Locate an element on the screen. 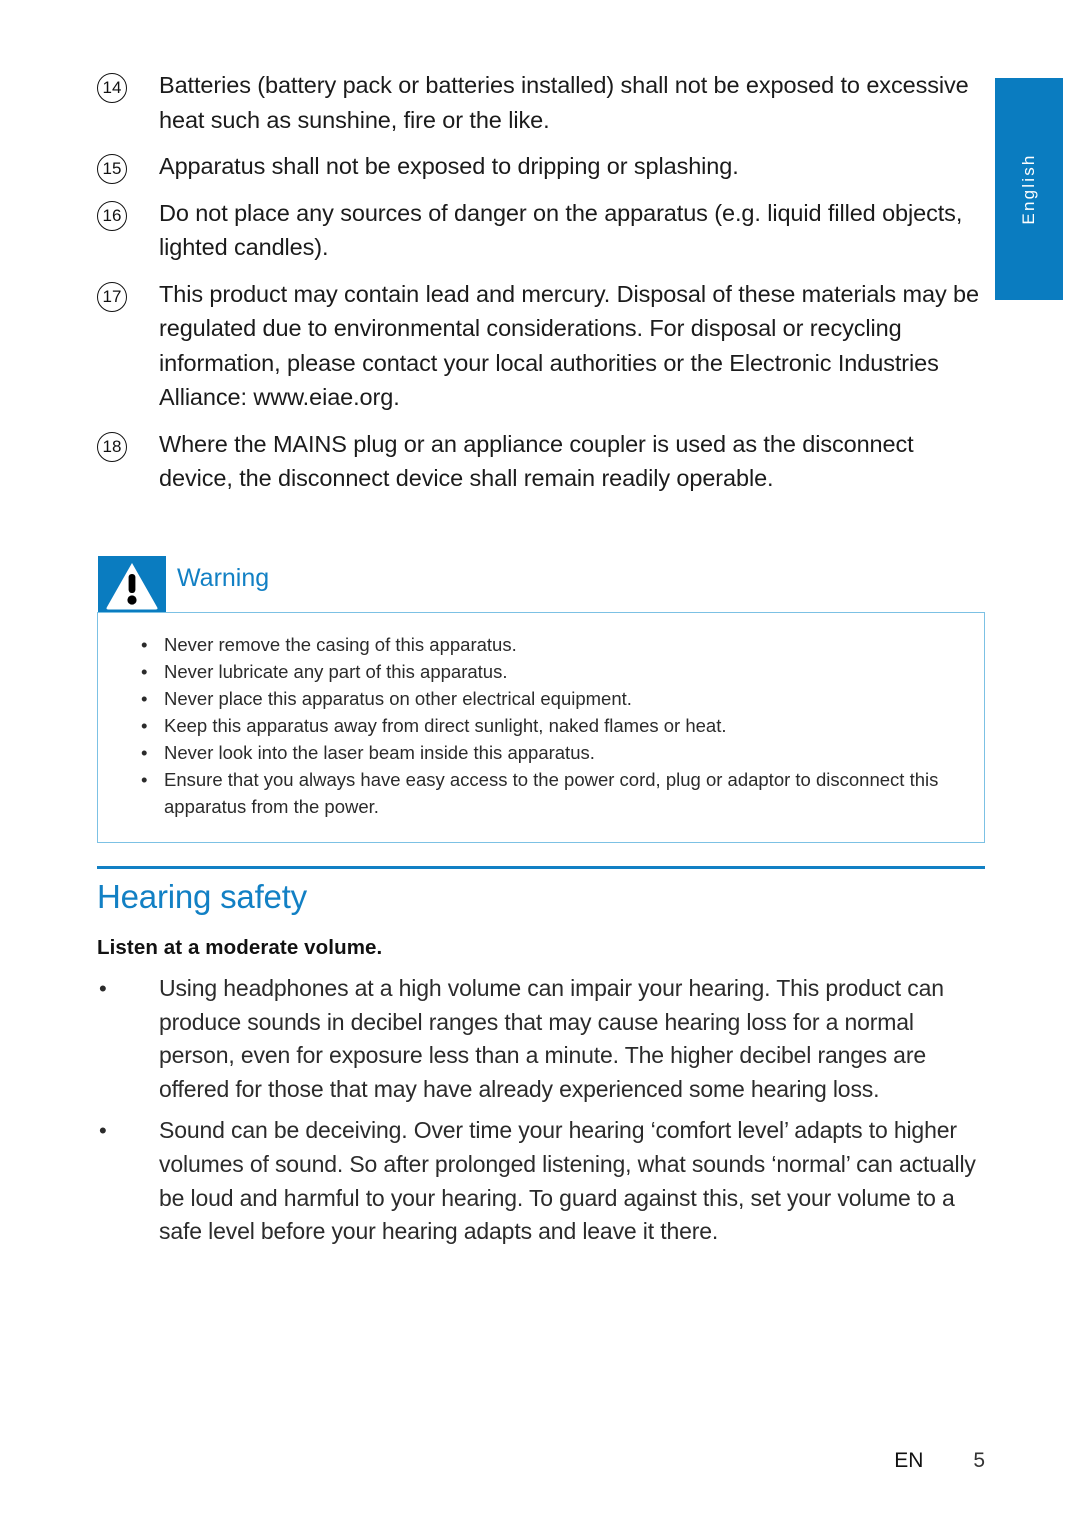  item-number-badge: 16 is located at coordinates (112, 215).